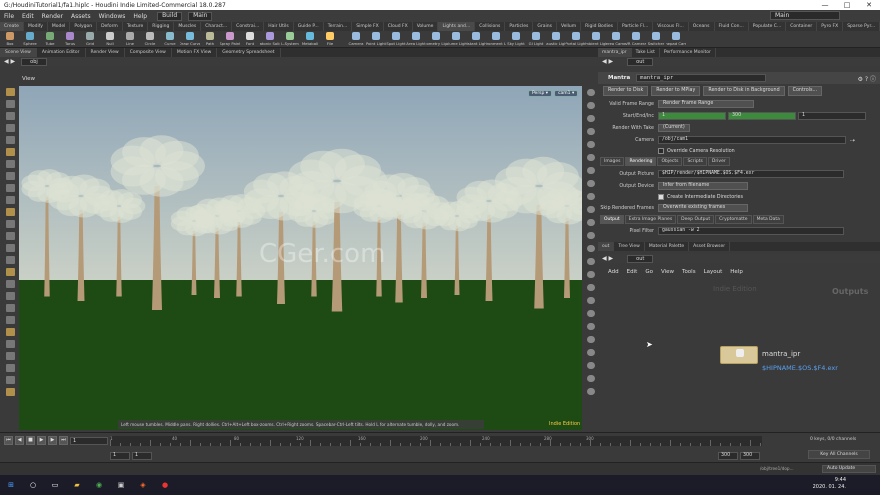 The height and width of the screenshot is (495, 880). Describe the element at coordinates (689, 272) in the screenshot. I see `net-menu-tools: Tools` at that location.